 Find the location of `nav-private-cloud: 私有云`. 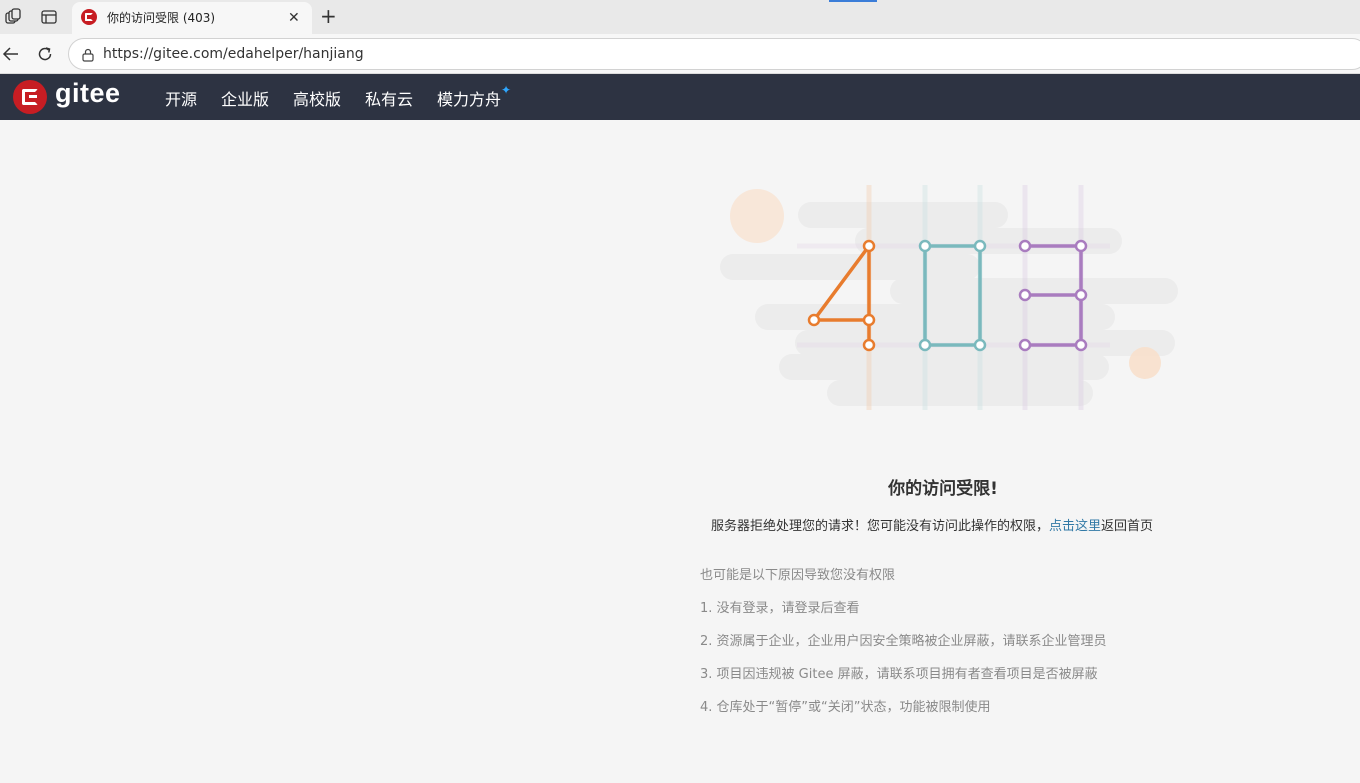

nav-private-cloud: 私有云 is located at coordinates (389, 98).